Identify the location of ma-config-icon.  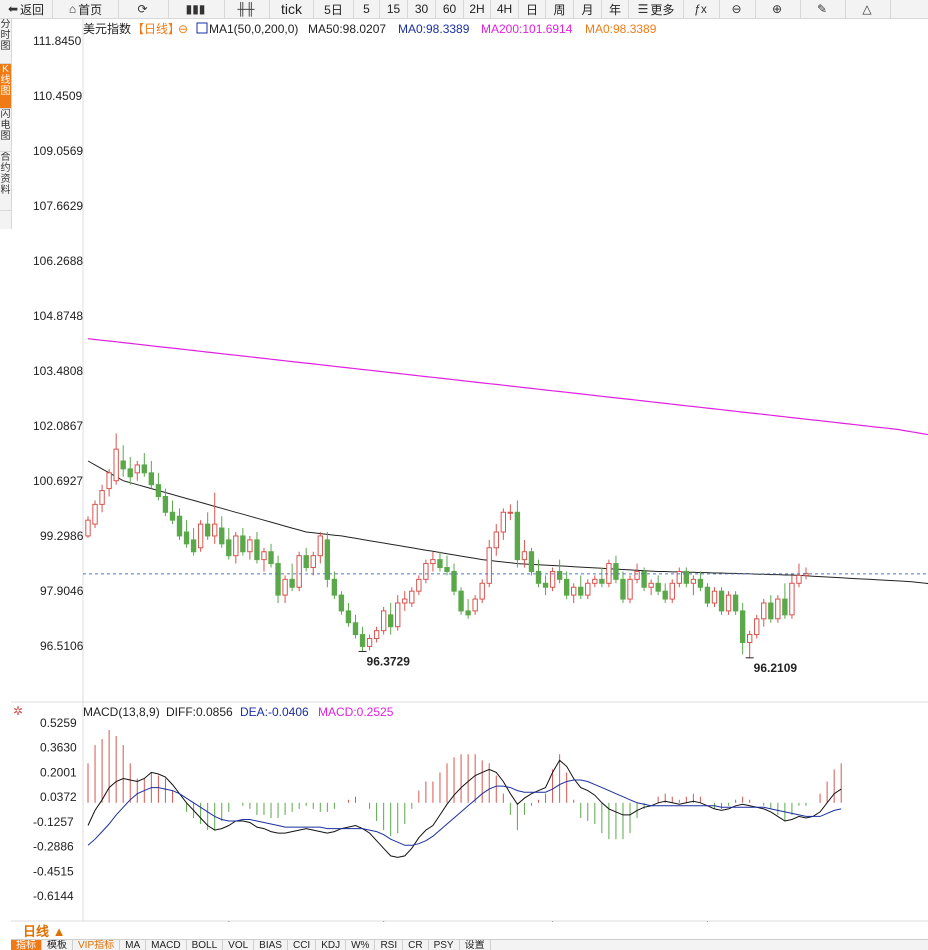
(202, 28).